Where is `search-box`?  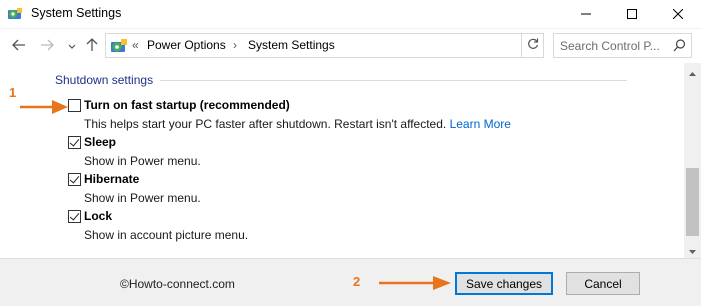
search-box is located at coordinates (622, 45).